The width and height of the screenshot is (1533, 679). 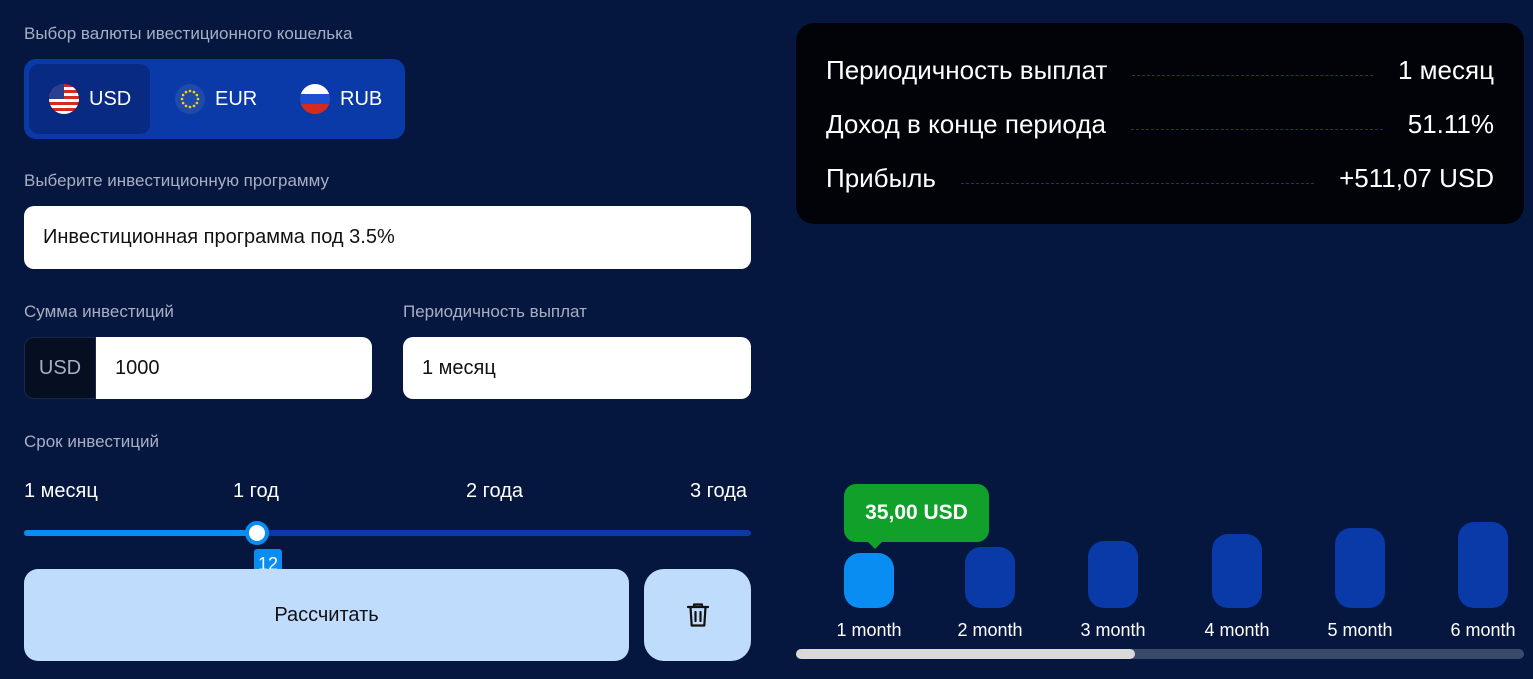 I want to click on ru-flag-icon, so click(x=315, y=99).